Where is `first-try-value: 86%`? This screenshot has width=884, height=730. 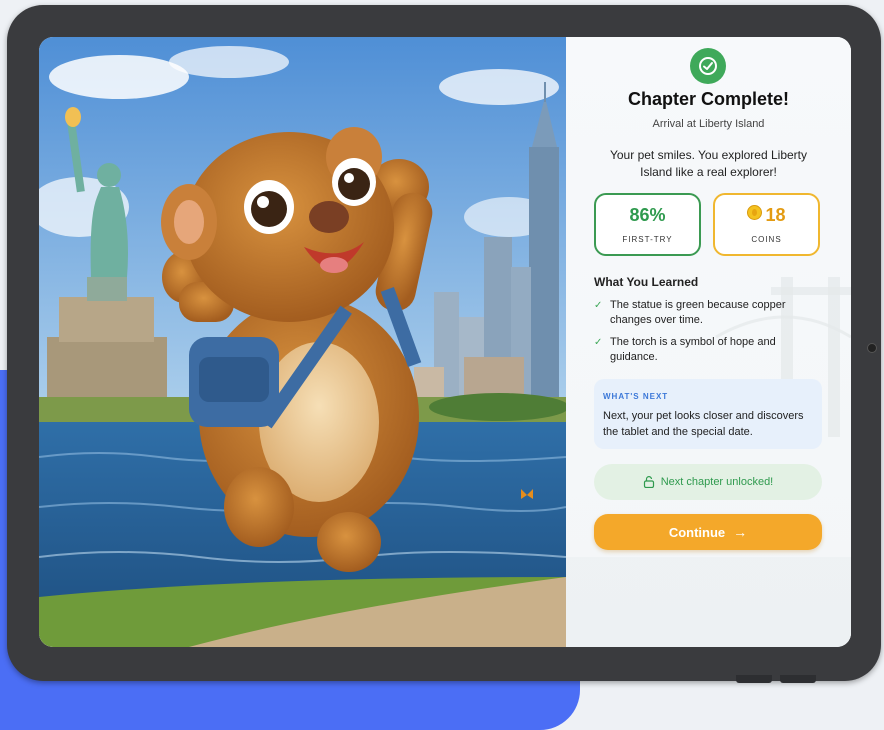 first-try-value: 86% is located at coordinates (647, 215).